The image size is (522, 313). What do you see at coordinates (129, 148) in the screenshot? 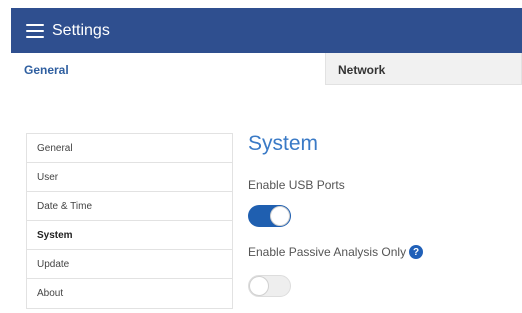
I see `sidenav-item-general: General` at bounding box center [129, 148].